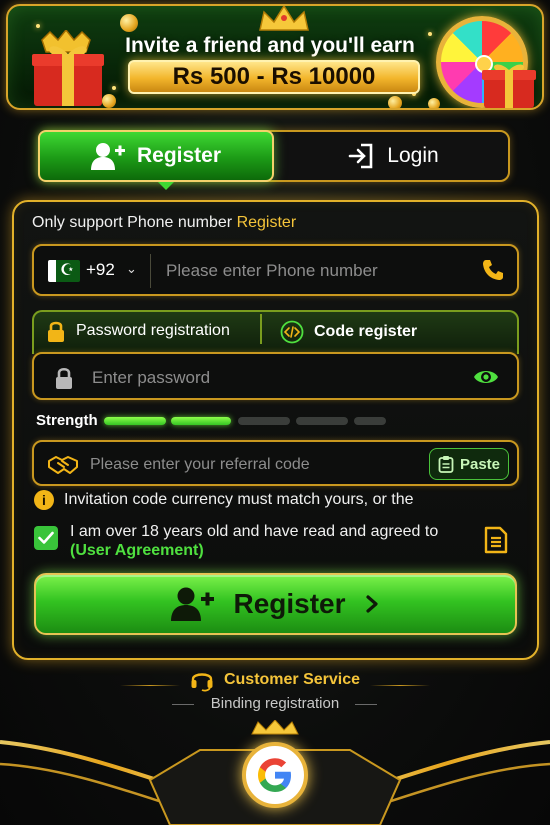 The height and width of the screenshot is (825, 550). Describe the element at coordinates (366, 331) in the screenshot. I see `tab-code-label: Code register` at that location.